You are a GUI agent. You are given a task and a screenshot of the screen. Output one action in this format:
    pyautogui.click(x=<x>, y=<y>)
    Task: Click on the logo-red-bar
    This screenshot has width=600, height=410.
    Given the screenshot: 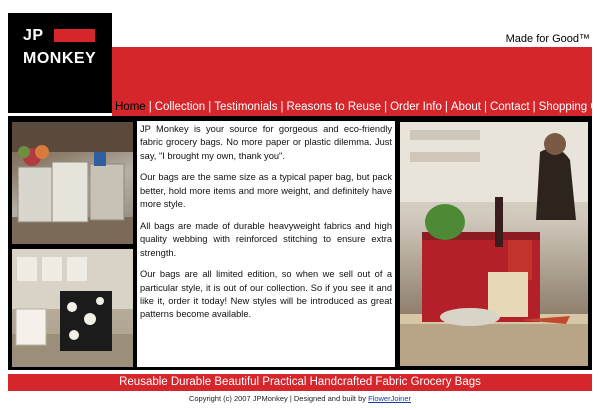 What is the action you would take?
    pyautogui.click(x=74, y=35)
    